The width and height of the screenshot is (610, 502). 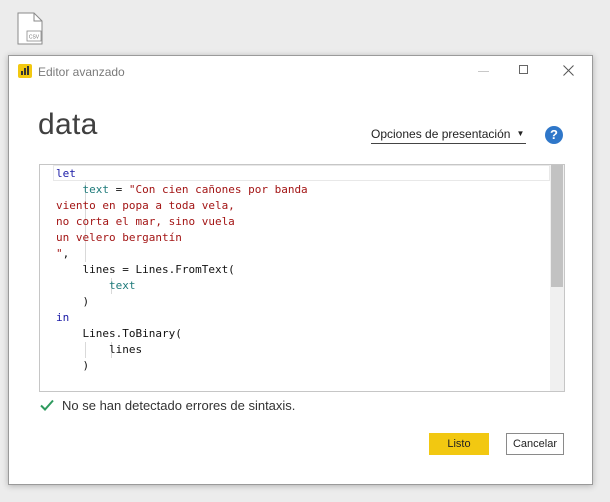 I want to click on vertical-scrollbar, so click(x=557, y=278).